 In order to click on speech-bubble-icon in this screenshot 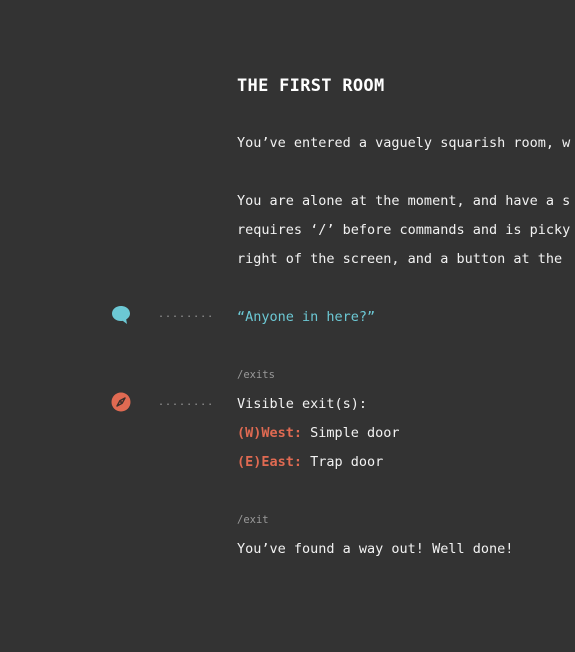, I will do `click(121, 315)`.